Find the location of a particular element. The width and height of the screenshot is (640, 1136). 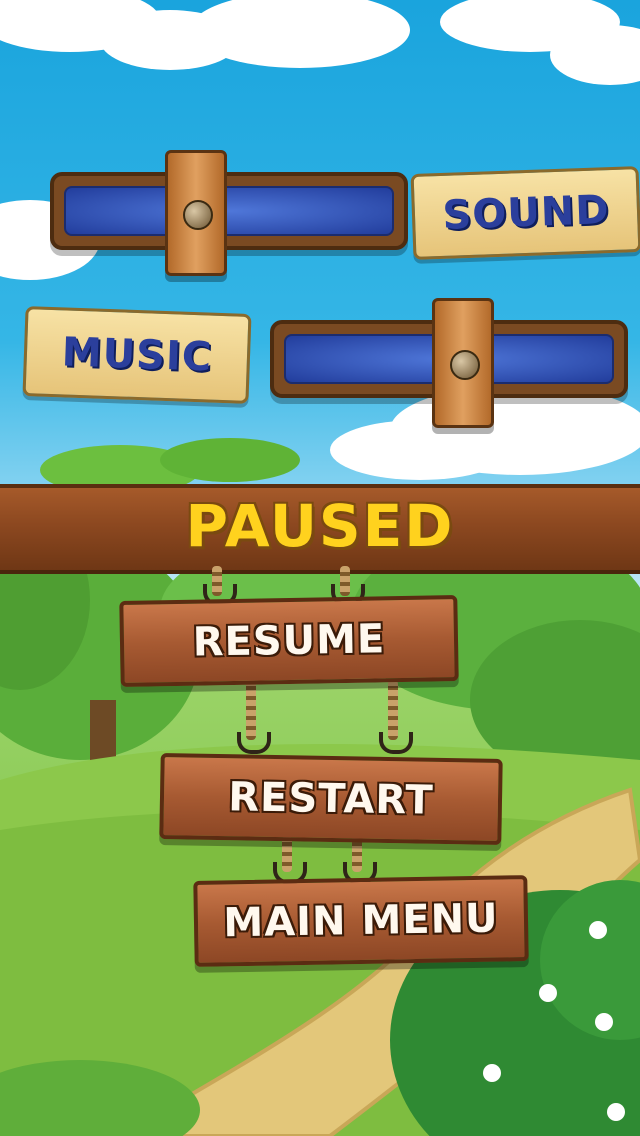

resume-button: RESUME is located at coordinates (289, 641).